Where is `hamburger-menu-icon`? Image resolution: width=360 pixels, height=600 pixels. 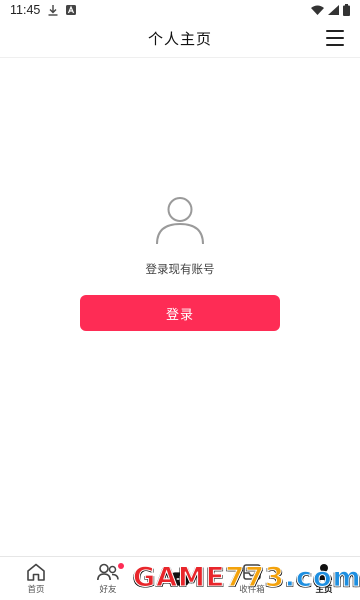 hamburger-menu-icon is located at coordinates (335, 38).